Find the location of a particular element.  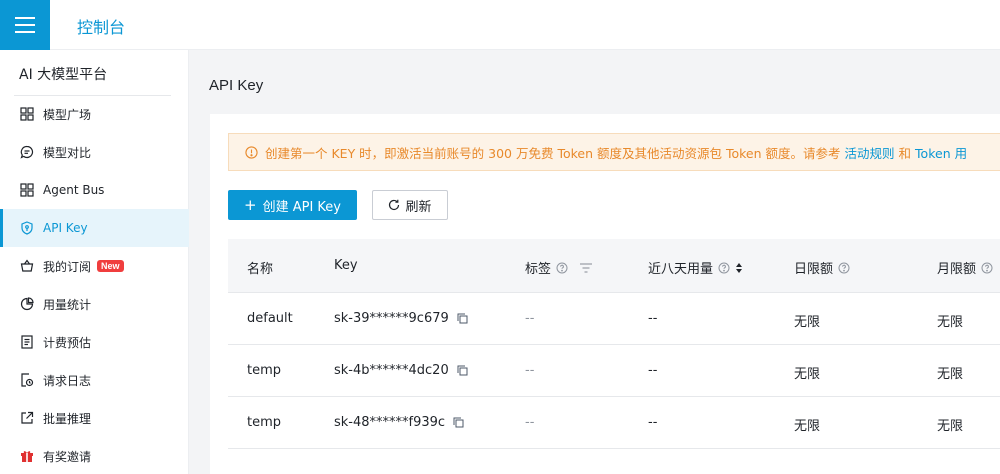

document-icon is located at coordinates (27, 342).